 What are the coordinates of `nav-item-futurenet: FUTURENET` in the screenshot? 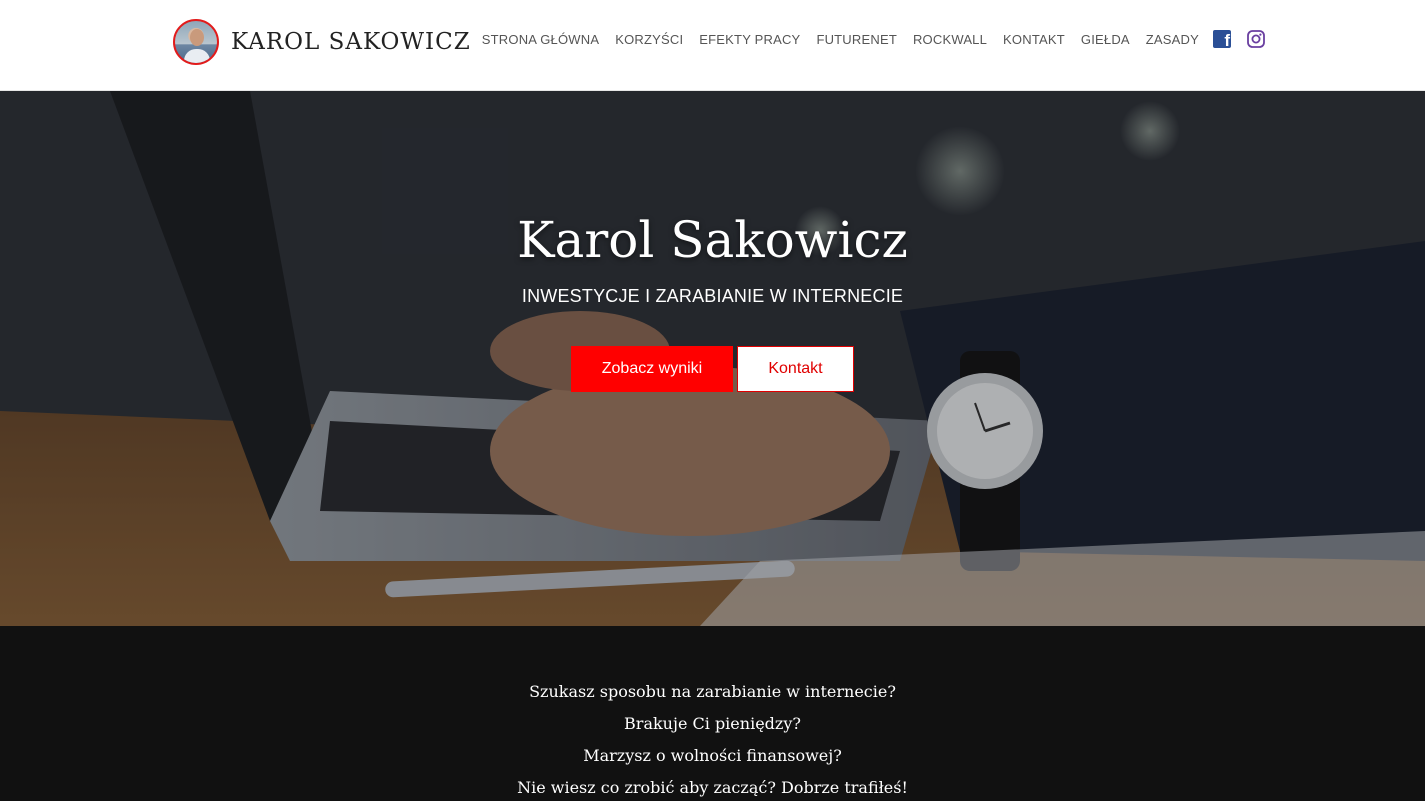 It's located at (856, 39).